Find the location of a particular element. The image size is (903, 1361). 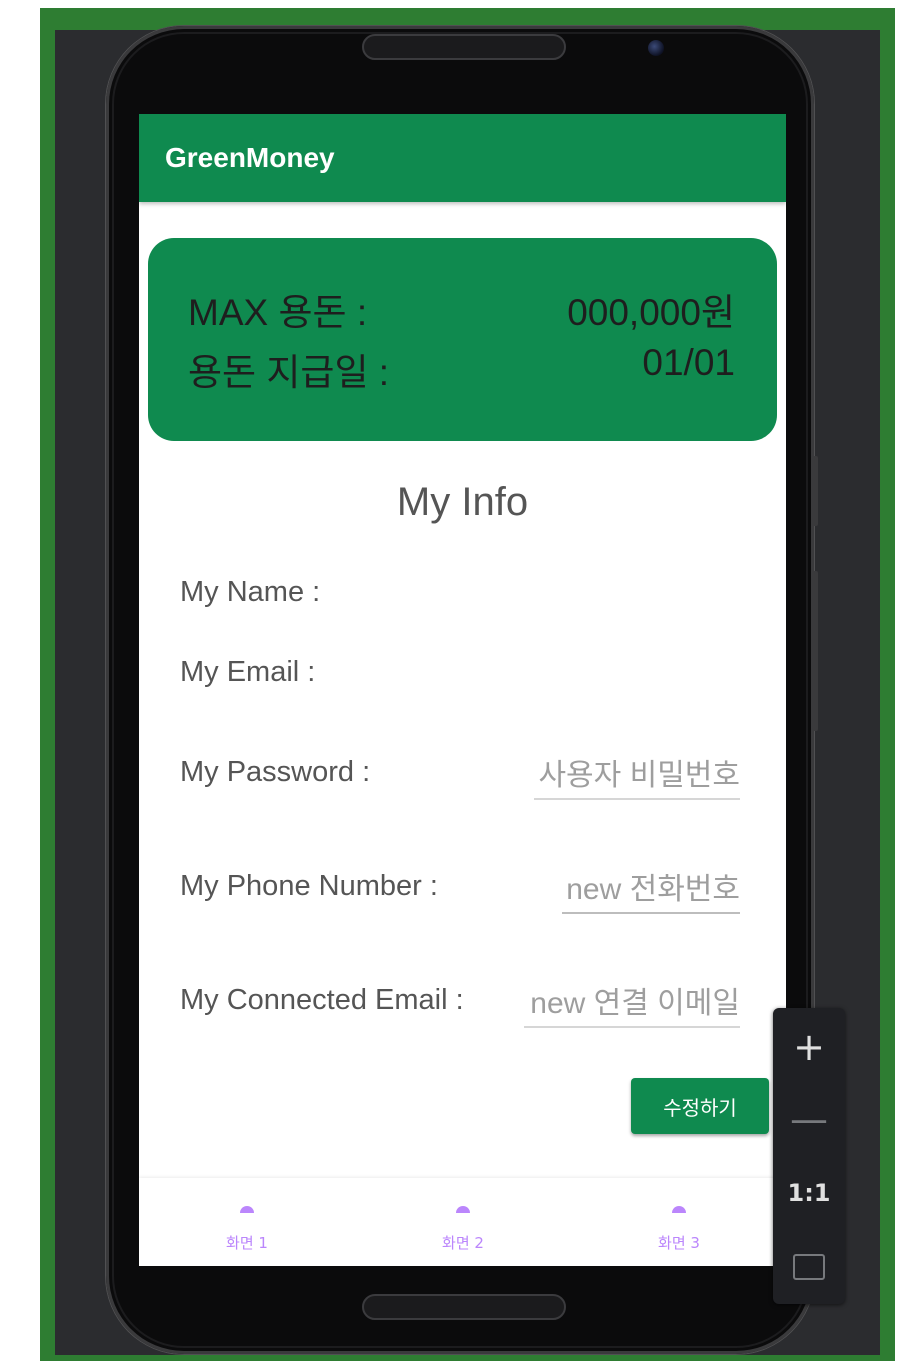

pay-day-row: 용돈 지급일 : 01/01 is located at coordinates (461, 367).